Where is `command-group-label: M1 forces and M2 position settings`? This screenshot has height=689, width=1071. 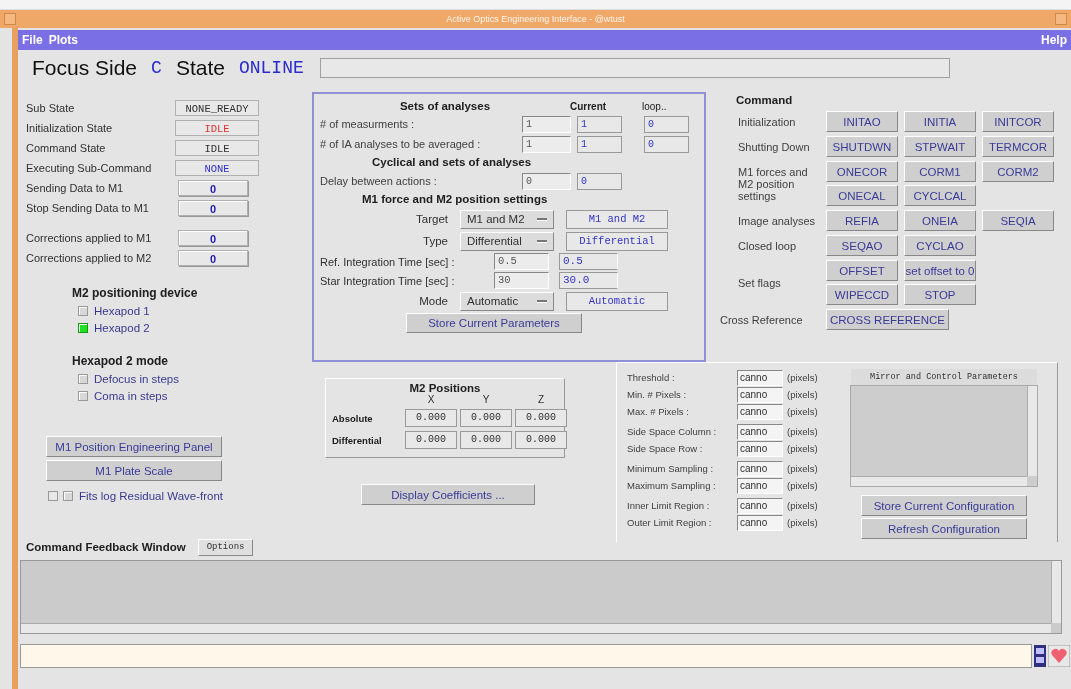
command-group-label: M1 forces and M2 position settings is located at coordinates (773, 183).